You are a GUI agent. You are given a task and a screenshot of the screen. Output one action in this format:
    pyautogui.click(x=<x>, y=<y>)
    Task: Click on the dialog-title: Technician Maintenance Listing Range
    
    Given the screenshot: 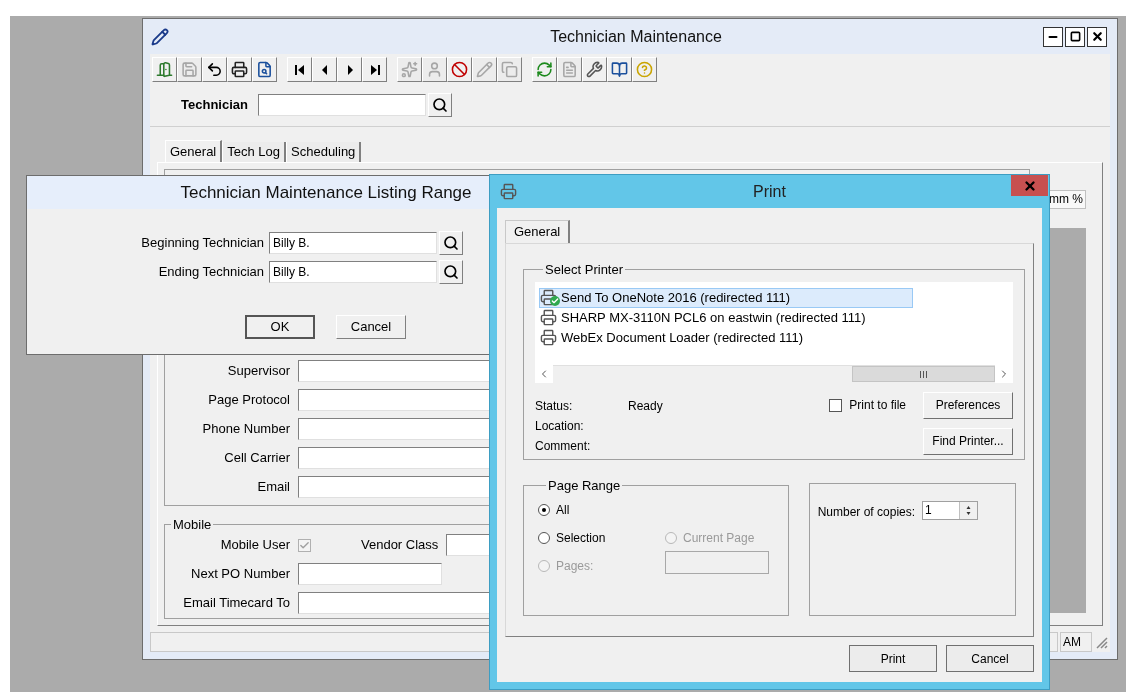 What is the action you would take?
    pyautogui.click(x=326, y=192)
    